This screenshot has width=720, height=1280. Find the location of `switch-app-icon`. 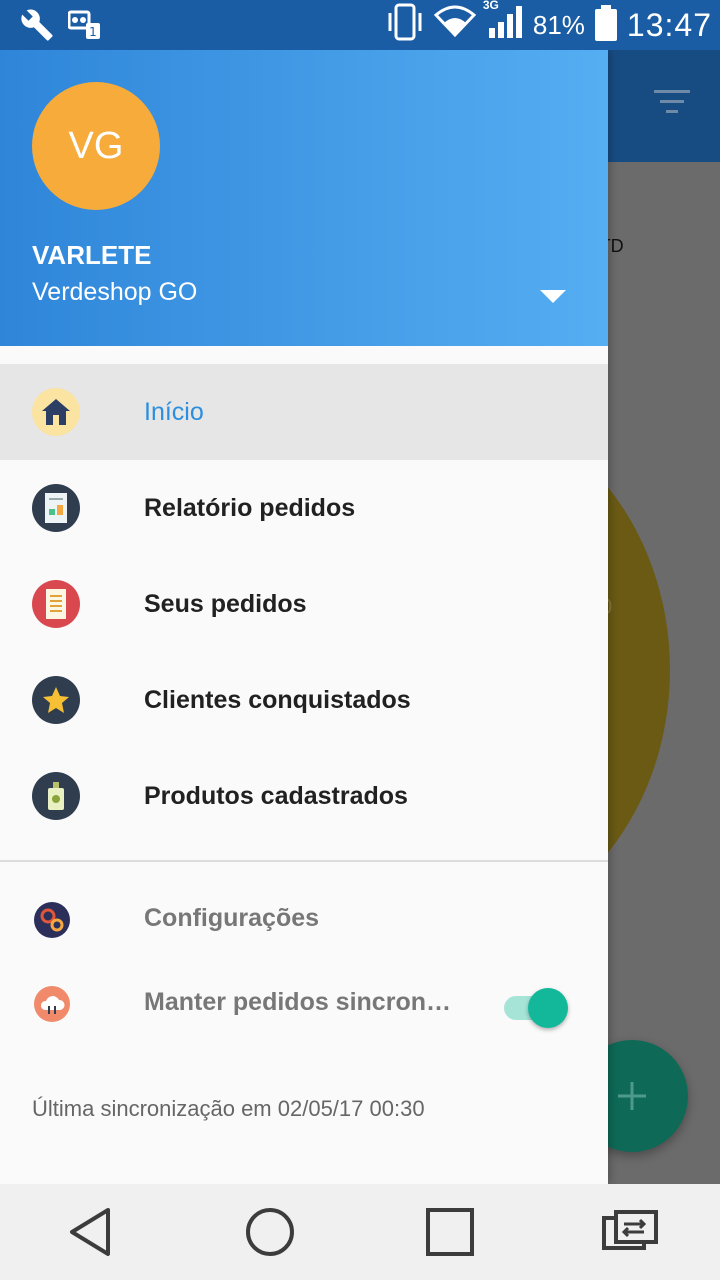

switch-app-icon is located at coordinates (630, 1230).